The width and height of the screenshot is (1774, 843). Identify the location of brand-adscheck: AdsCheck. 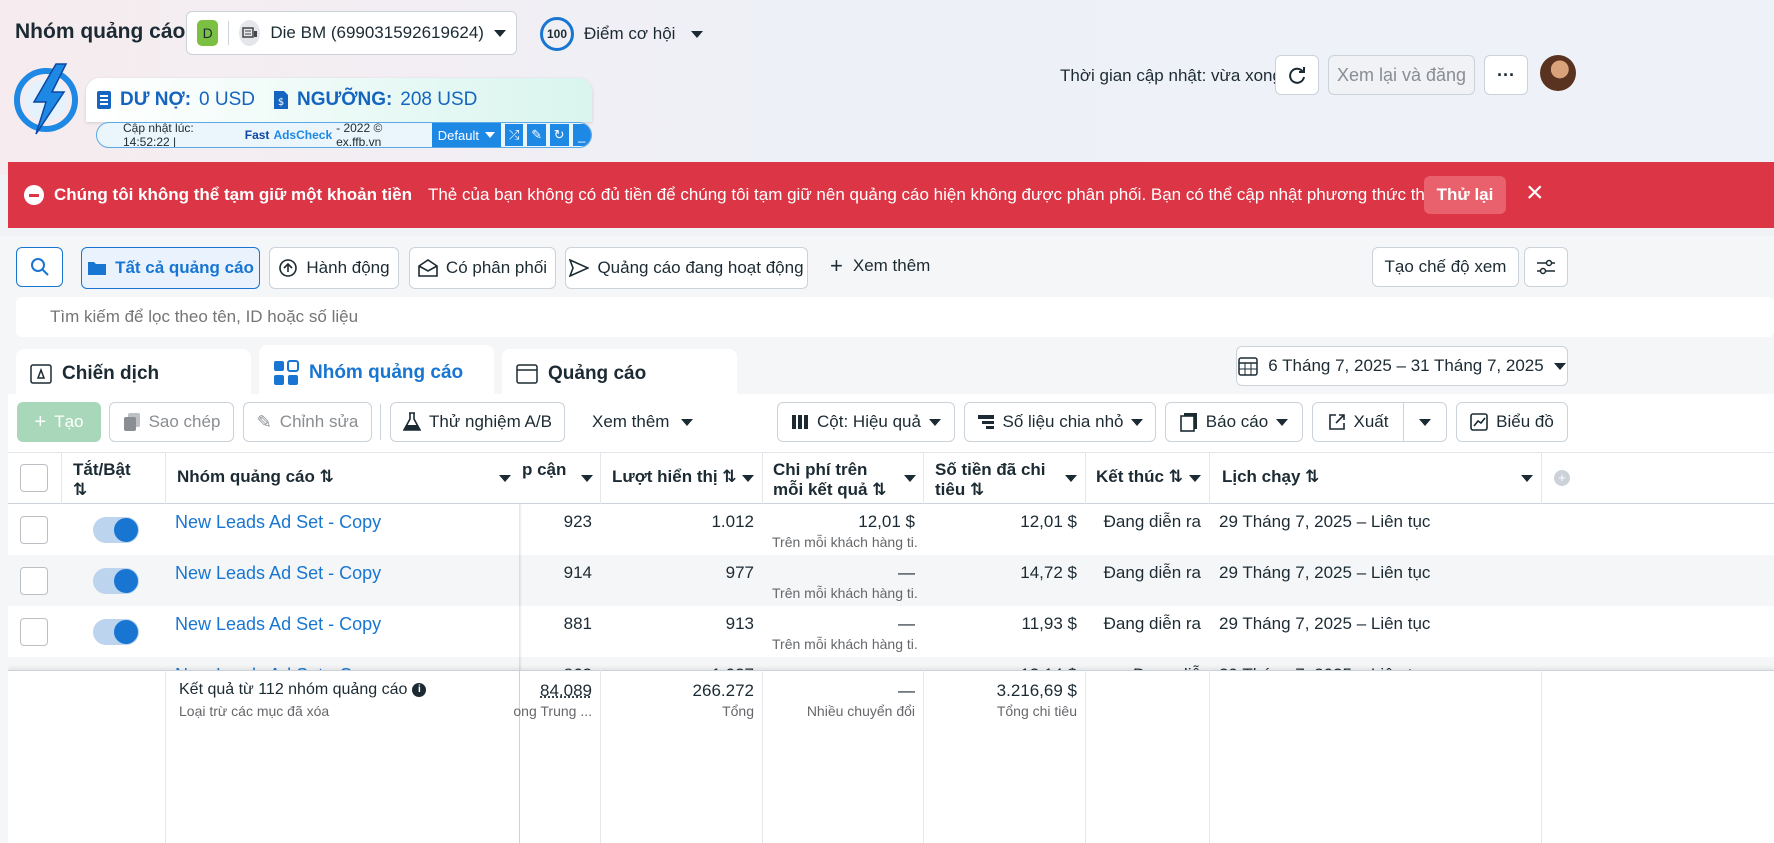
(303, 135).